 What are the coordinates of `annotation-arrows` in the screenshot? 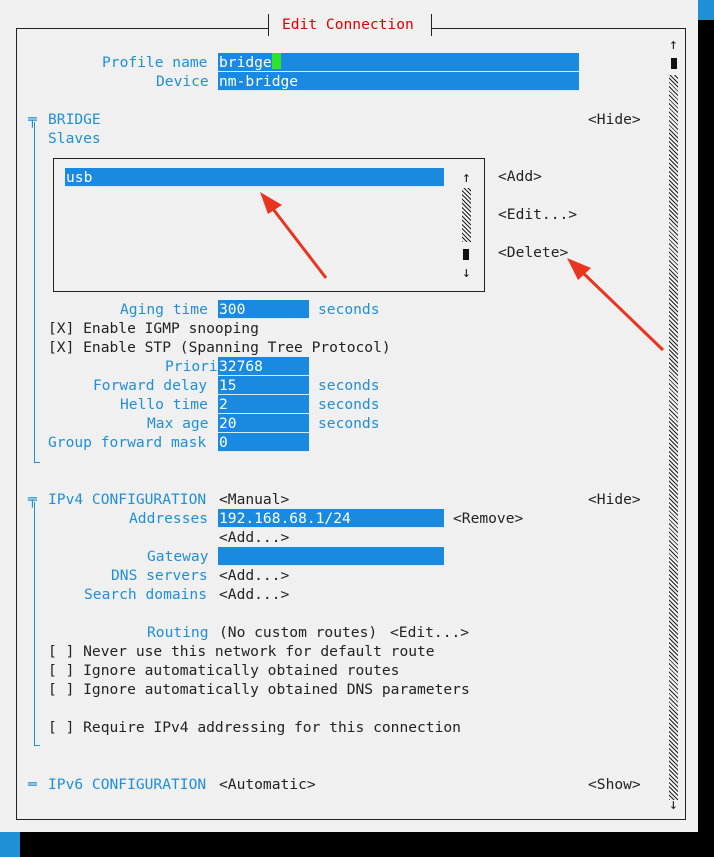 It's located at (462, 272).